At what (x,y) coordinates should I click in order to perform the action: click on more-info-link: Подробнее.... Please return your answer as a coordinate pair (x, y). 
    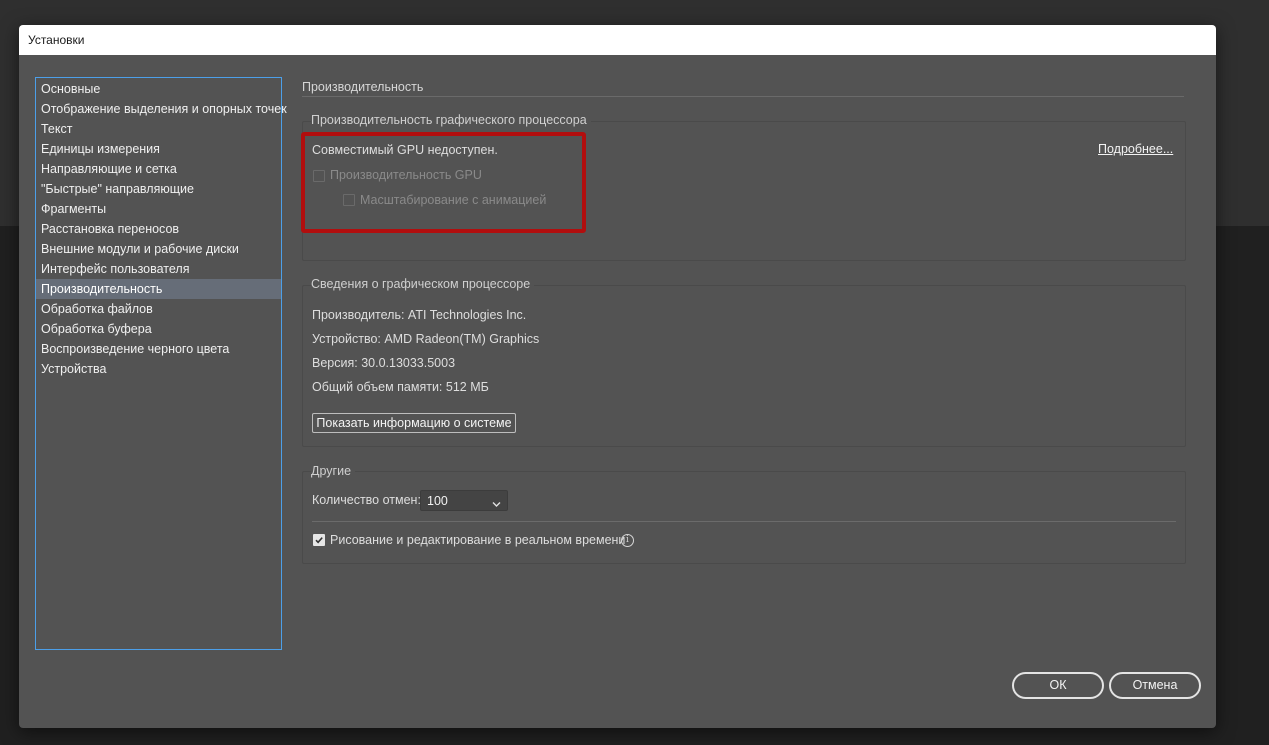
    Looking at the image, I should click on (1135, 149).